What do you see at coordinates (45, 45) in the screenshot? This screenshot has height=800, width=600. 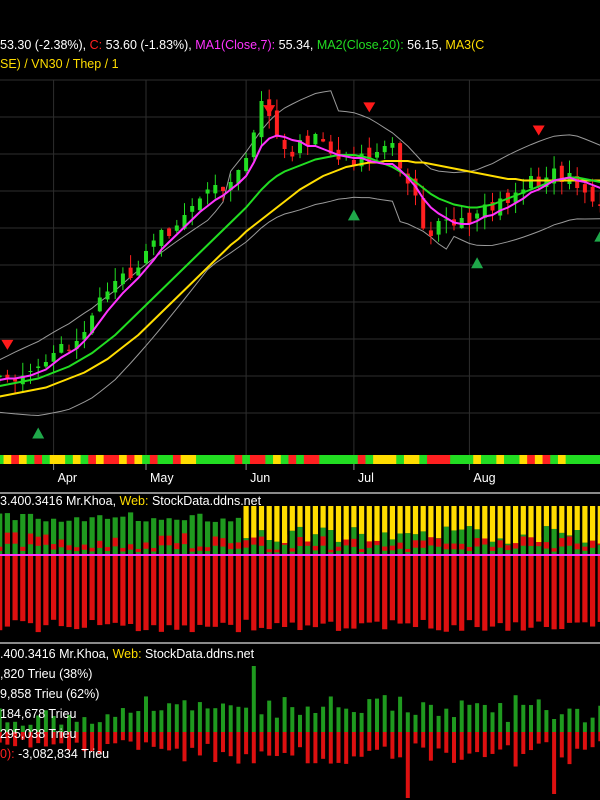 I see `close-change: 53.30 (-2.38%),` at bounding box center [45, 45].